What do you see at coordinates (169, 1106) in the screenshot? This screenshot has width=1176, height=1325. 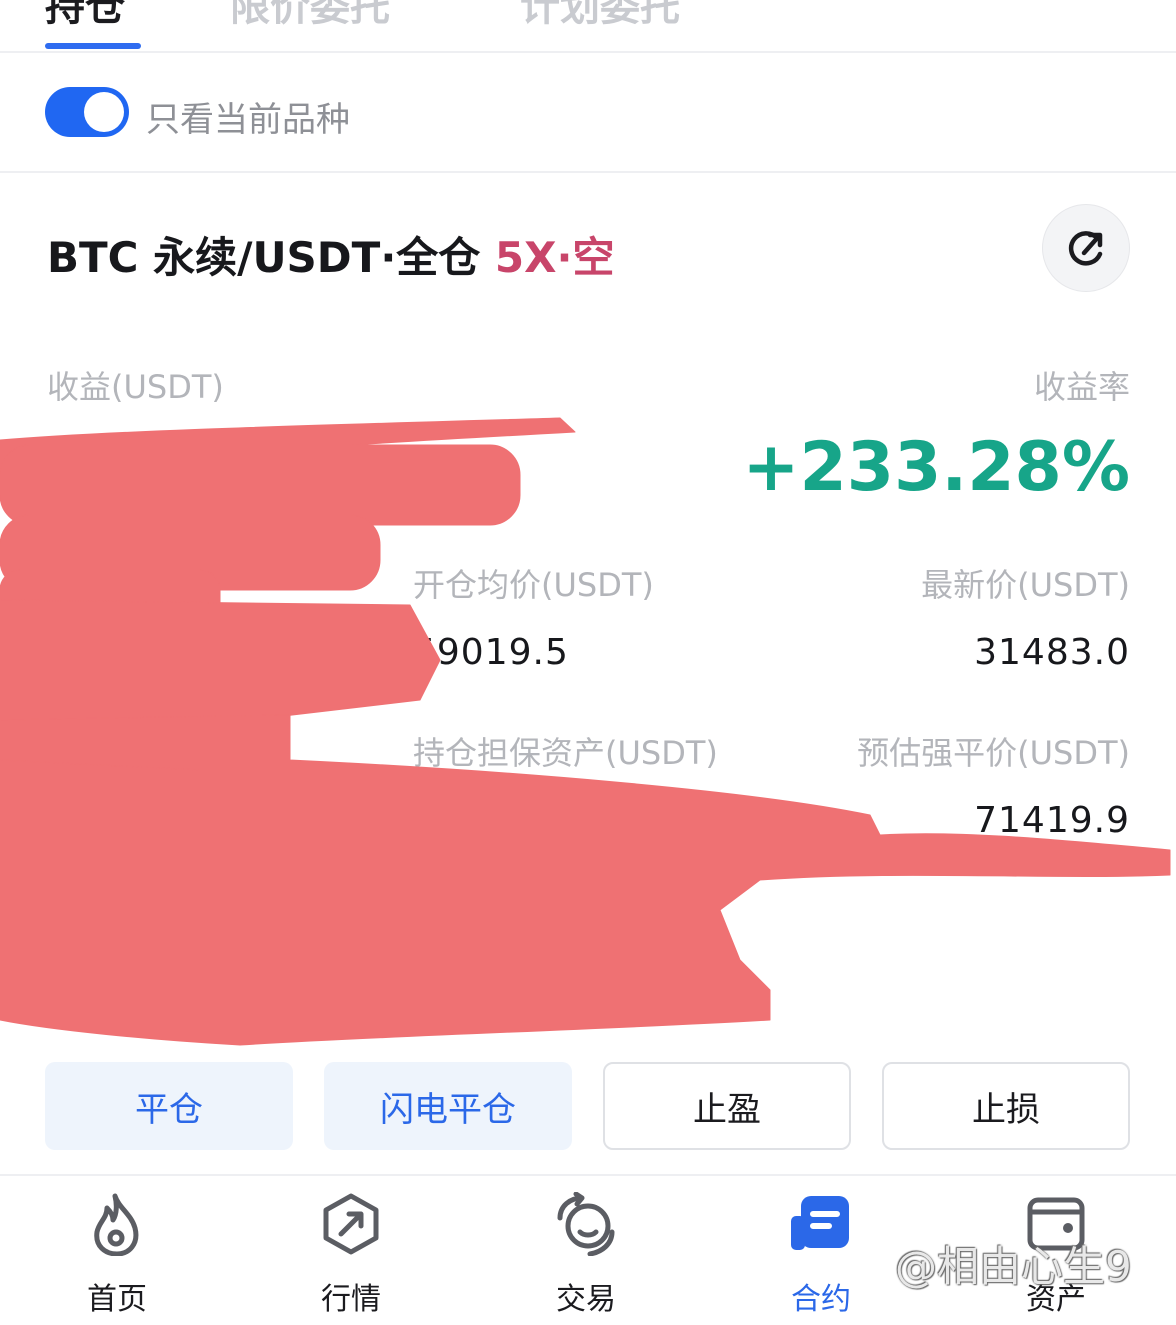 I see `close-position-button: 平仓` at bounding box center [169, 1106].